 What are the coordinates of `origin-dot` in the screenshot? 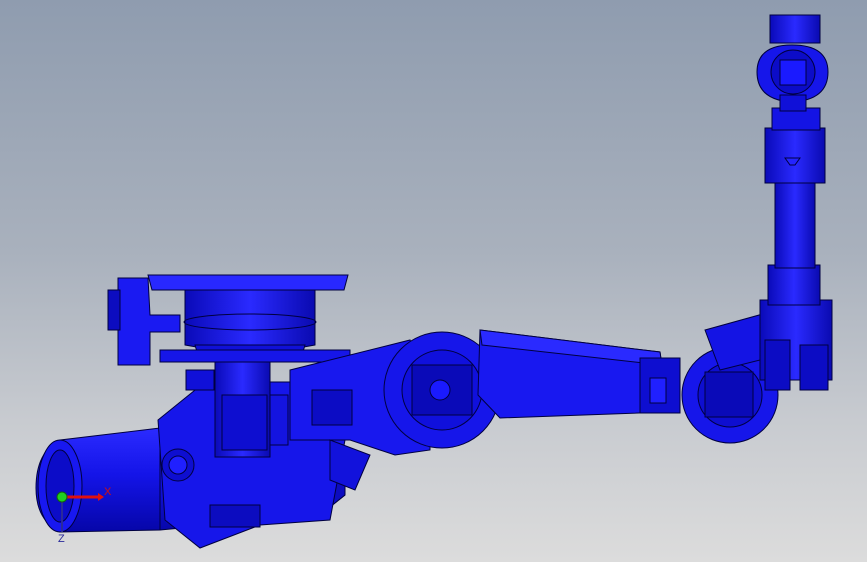 It's located at (62, 497).